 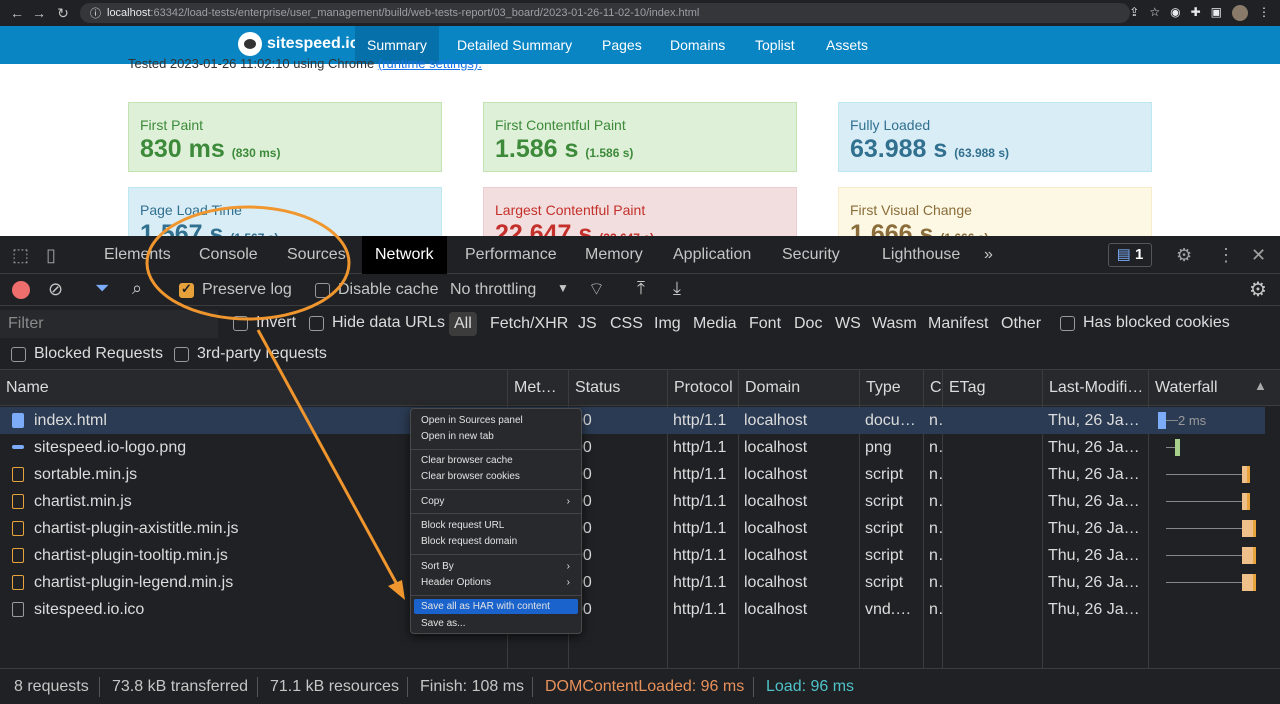 What do you see at coordinates (496, 582) in the screenshot?
I see `menu-item-header-options: Header Options ›` at bounding box center [496, 582].